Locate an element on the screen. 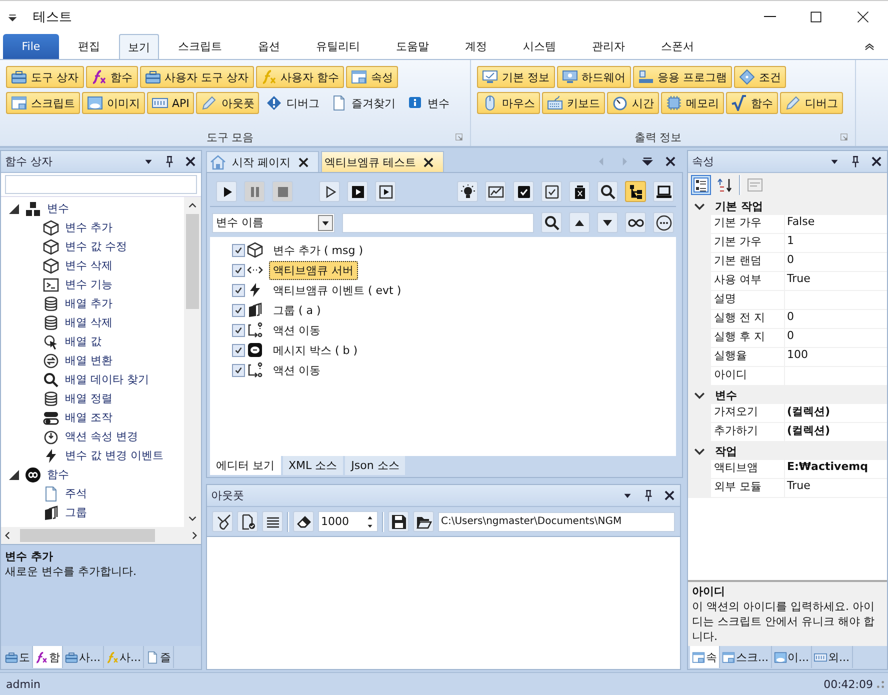  ribbon-button: 즐겨찾기 is located at coordinates (363, 103).